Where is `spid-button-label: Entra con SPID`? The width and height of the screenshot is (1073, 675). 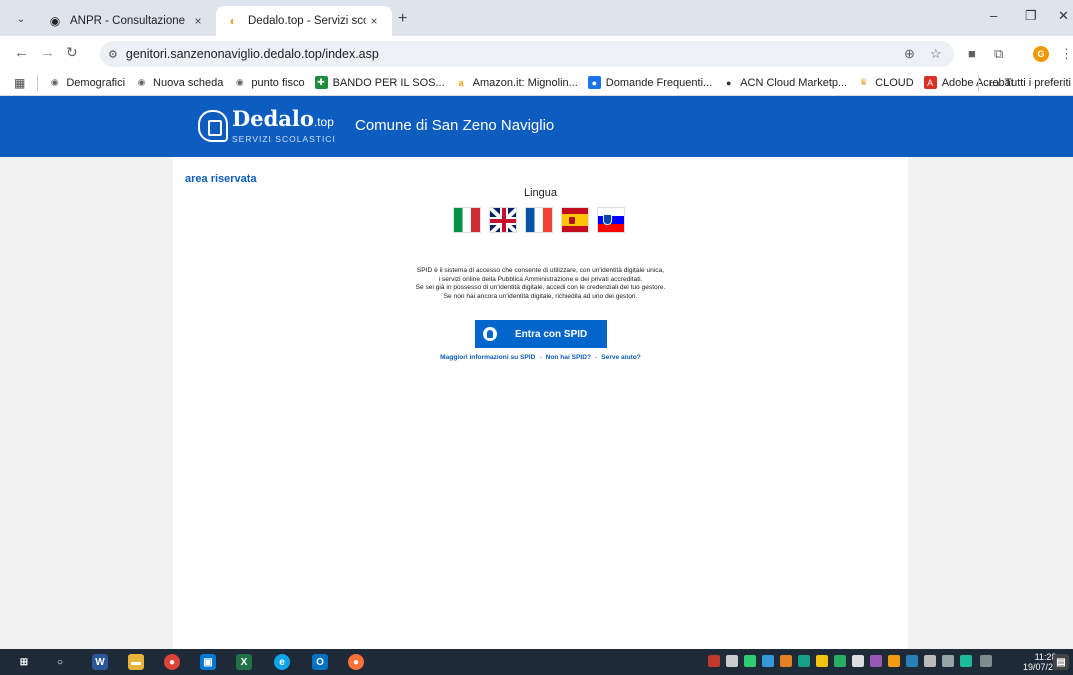
spid-button-label: Entra con SPID is located at coordinates (551, 334).